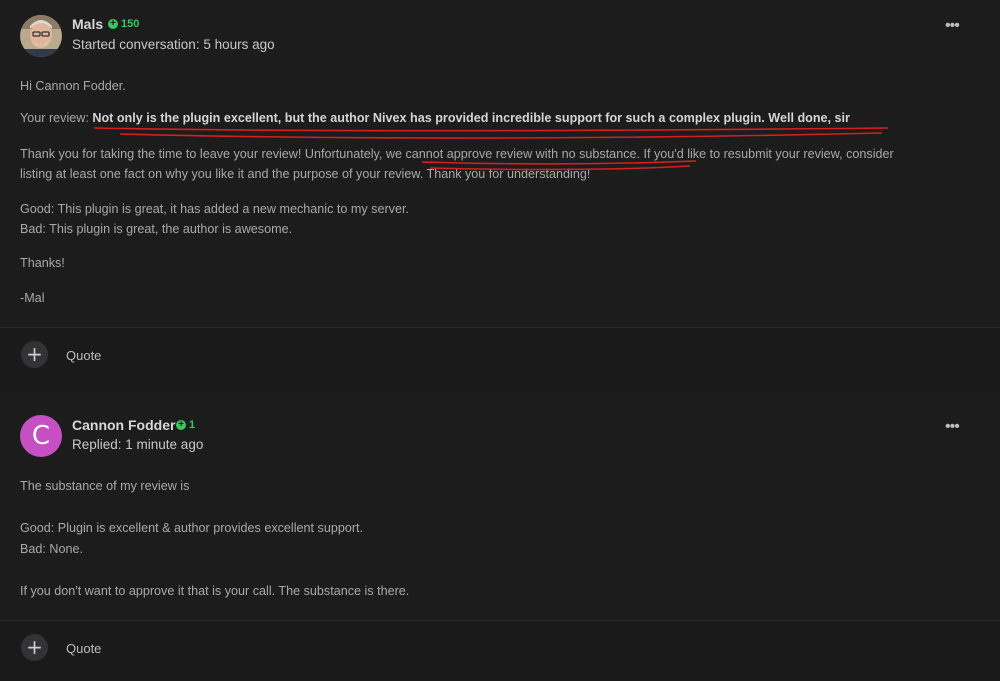 The image size is (1000, 681). Describe the element at coordinates (73, 86) in the screenshot. I see `greeting-text: Hi Cannon Fodder.` at that location.